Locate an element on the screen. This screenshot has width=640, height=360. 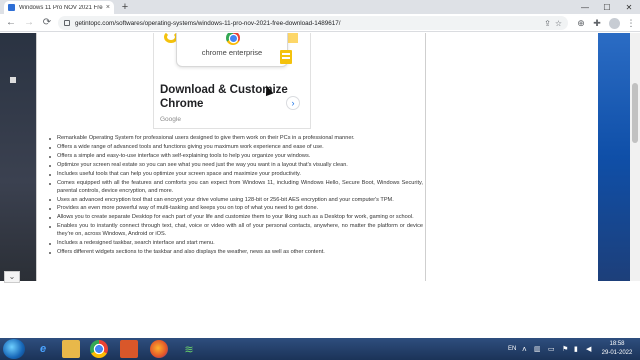
ad-brand: chrome enterprise is located at coordinates (232, 52).